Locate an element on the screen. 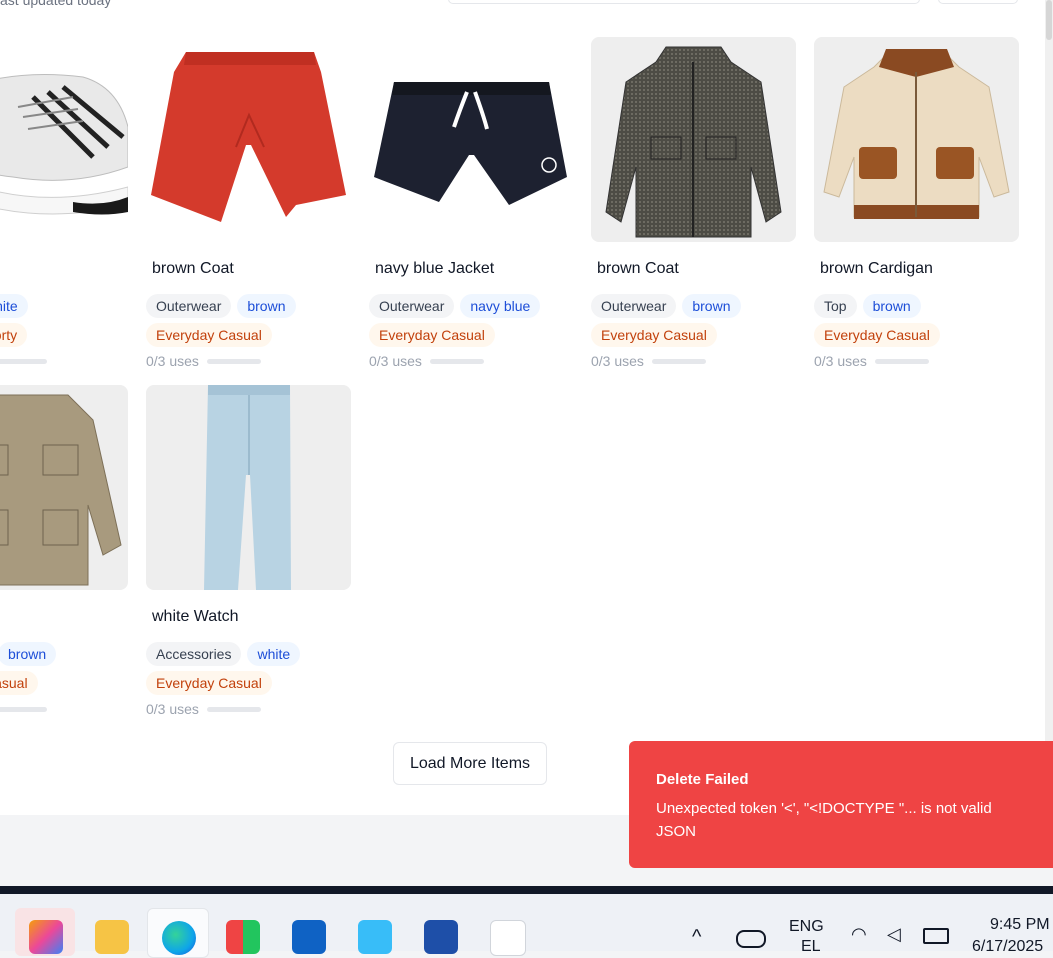  word-icon is located at coordinates (441, 937).